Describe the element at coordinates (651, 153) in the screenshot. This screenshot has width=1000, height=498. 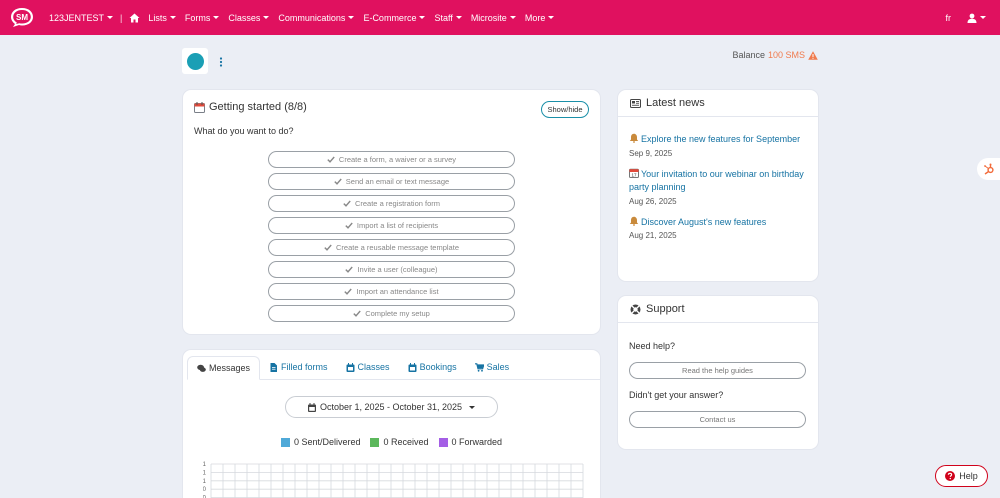
I see `news-date: Sep 9, 2025` at that location.